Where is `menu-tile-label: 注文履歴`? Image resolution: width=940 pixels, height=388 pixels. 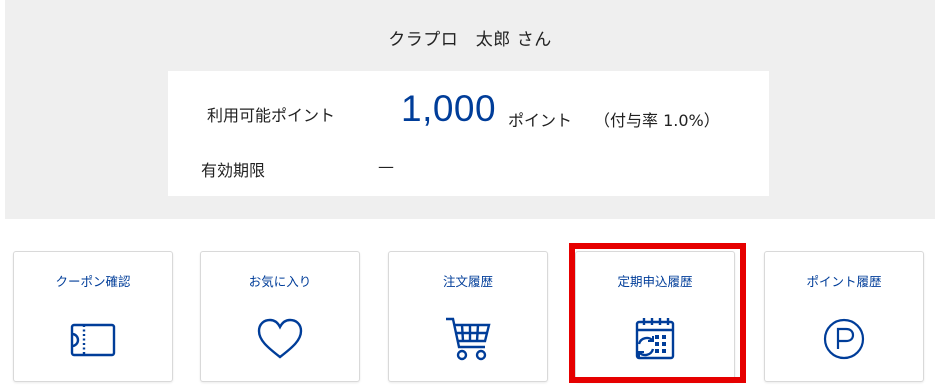
menu-tile-label: 注文履歴 is located at coordinates (467, 281).